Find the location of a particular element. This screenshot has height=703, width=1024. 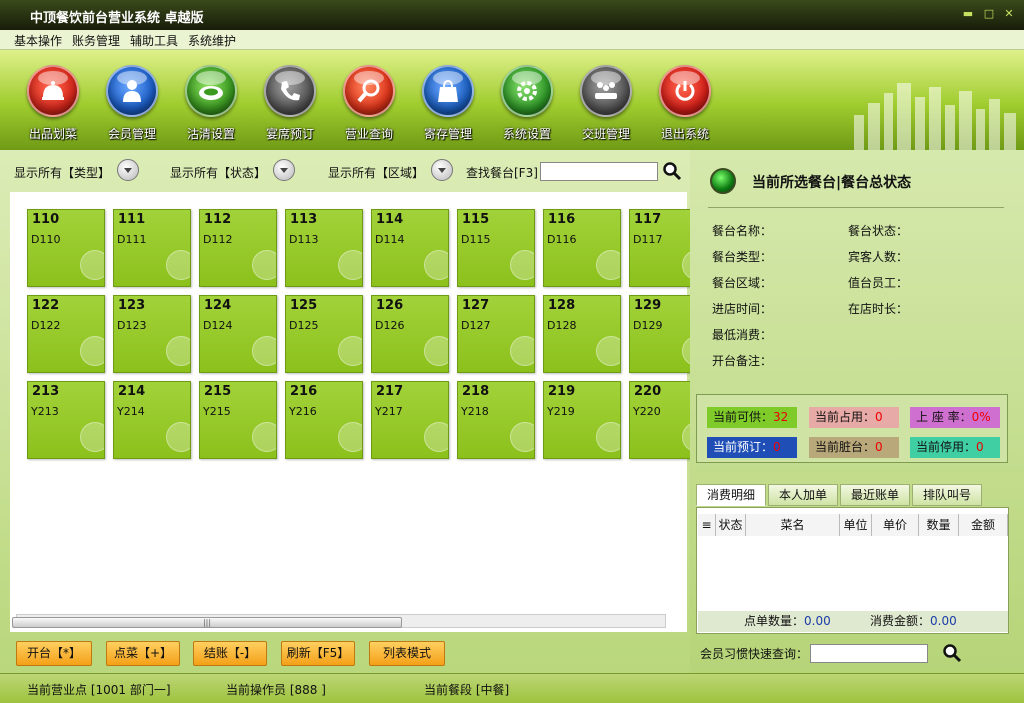

toolbar-business-query: 营业查询 is located at coordinates (369, 104).